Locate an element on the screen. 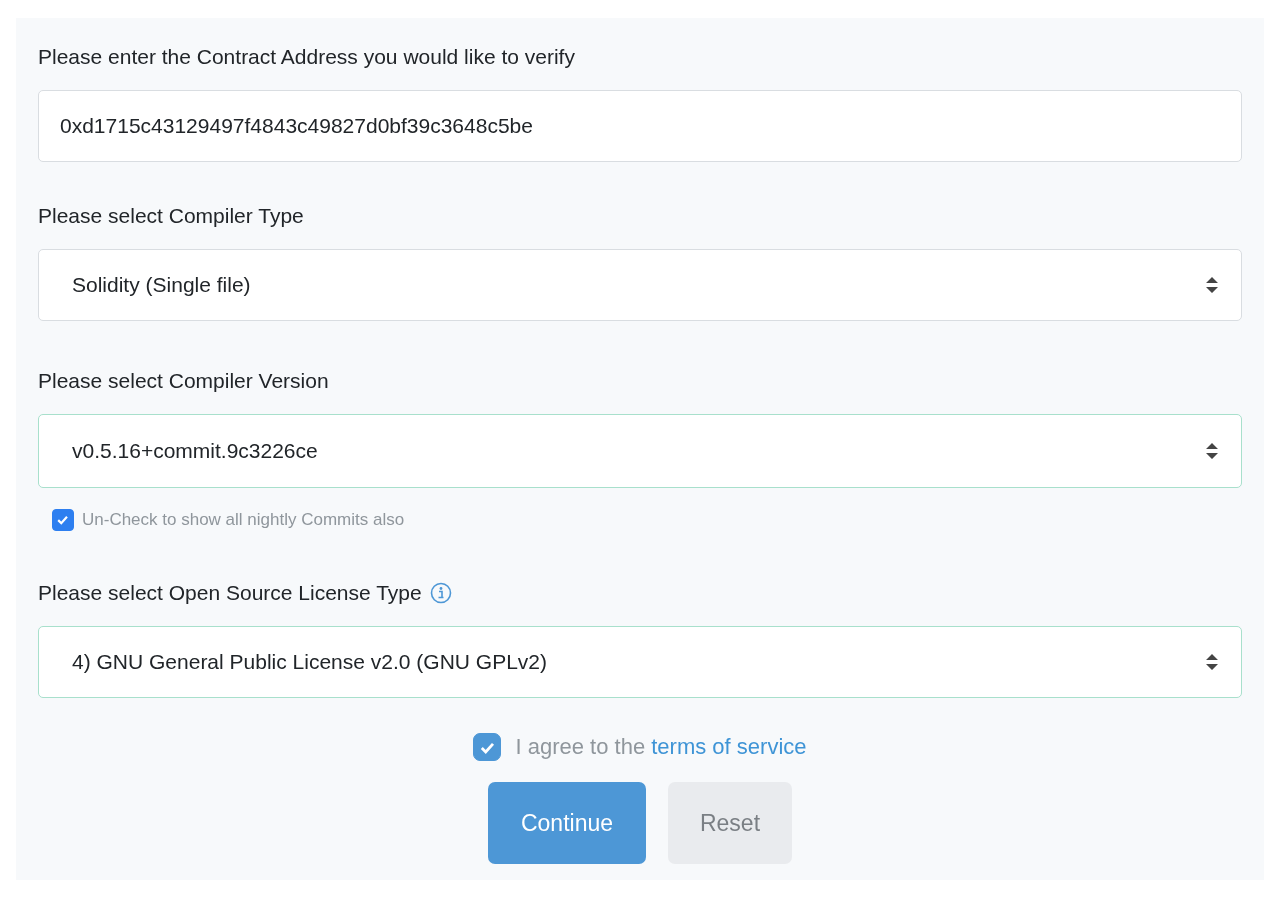  field-label: Please select Compiler Version is located at coordinates (183, 381).